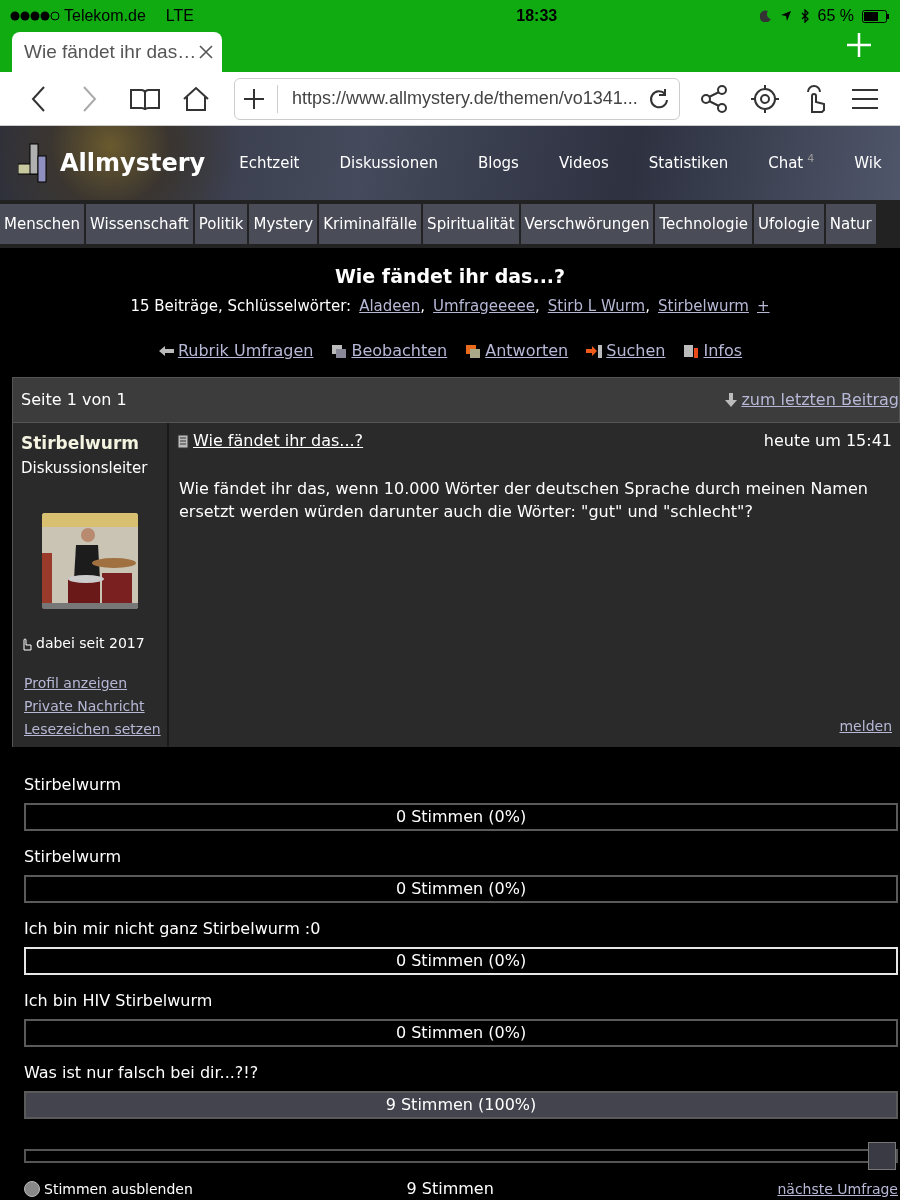 The width and height of the screenshot is (900, 1200). Describe the element at coordinates (596, 305) in the screenshot. I see `keyword-link: Stirb L Wurm` at that location.